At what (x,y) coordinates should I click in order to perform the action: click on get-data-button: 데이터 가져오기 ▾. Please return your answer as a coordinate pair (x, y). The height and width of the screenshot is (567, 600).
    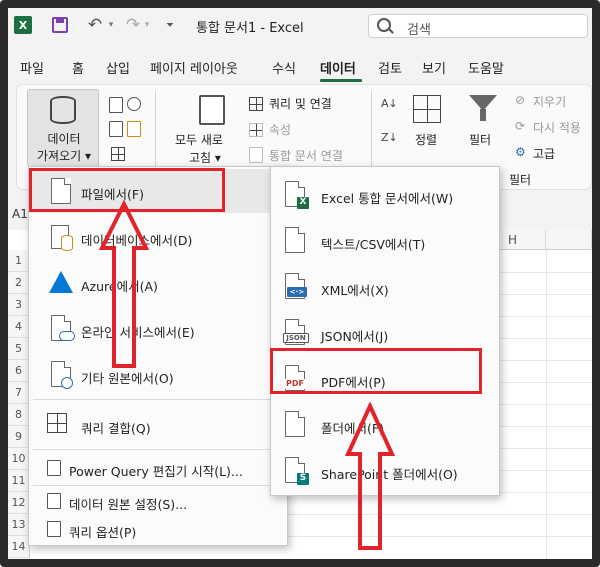
    Looking at the image, I should click on (63, 128).